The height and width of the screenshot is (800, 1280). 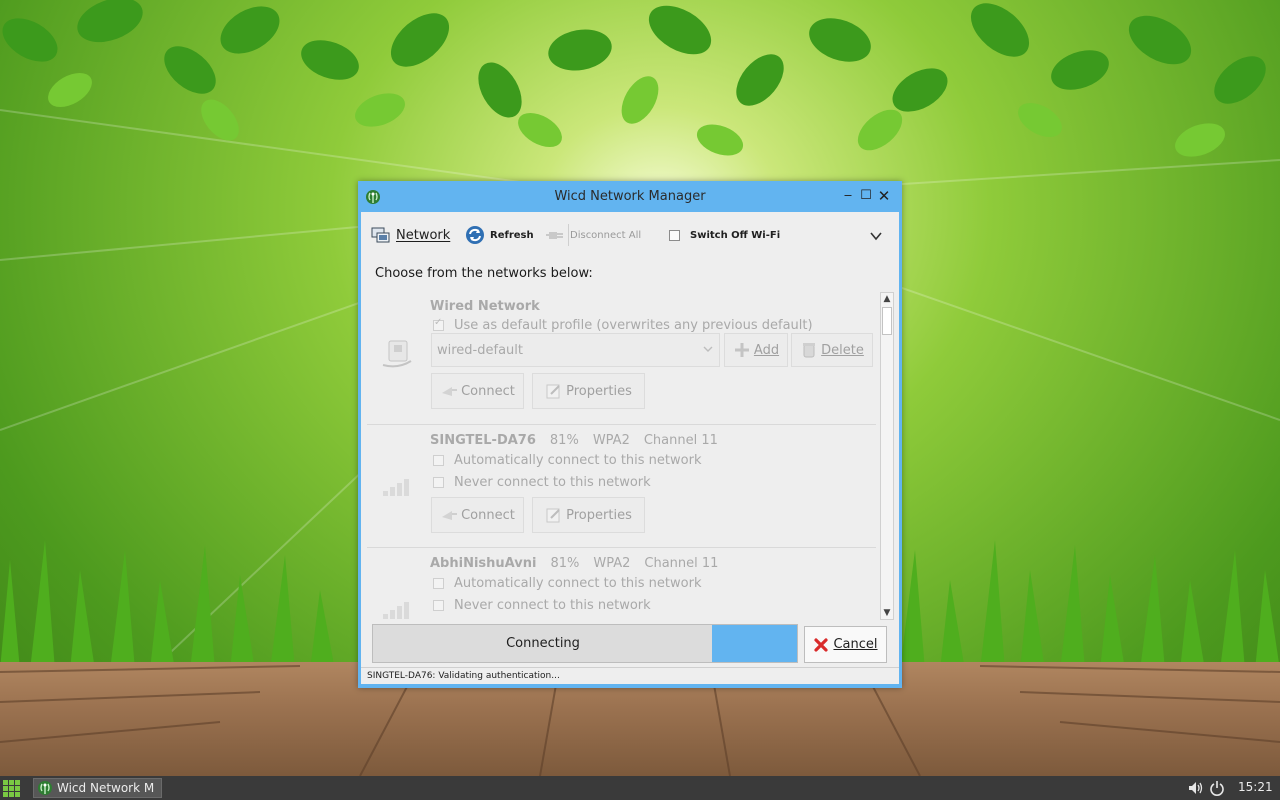 I want to click on refresh-icon, so click(x=475, y=235).